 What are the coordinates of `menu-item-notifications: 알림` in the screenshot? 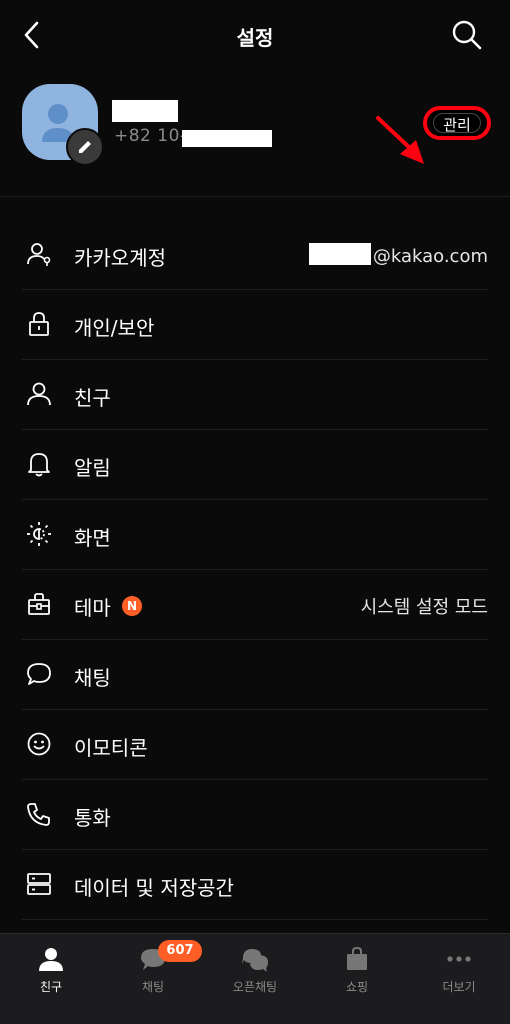 It's located at (255, 465).